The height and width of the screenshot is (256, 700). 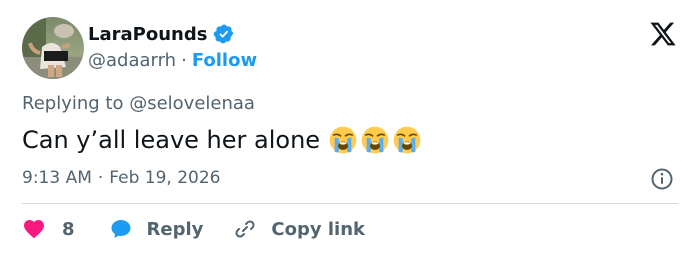 What do you see at coordinates (73, 103) in the screenshot?
I see `reply-context-prefix: Replying to` at bounding box center [73, 103].